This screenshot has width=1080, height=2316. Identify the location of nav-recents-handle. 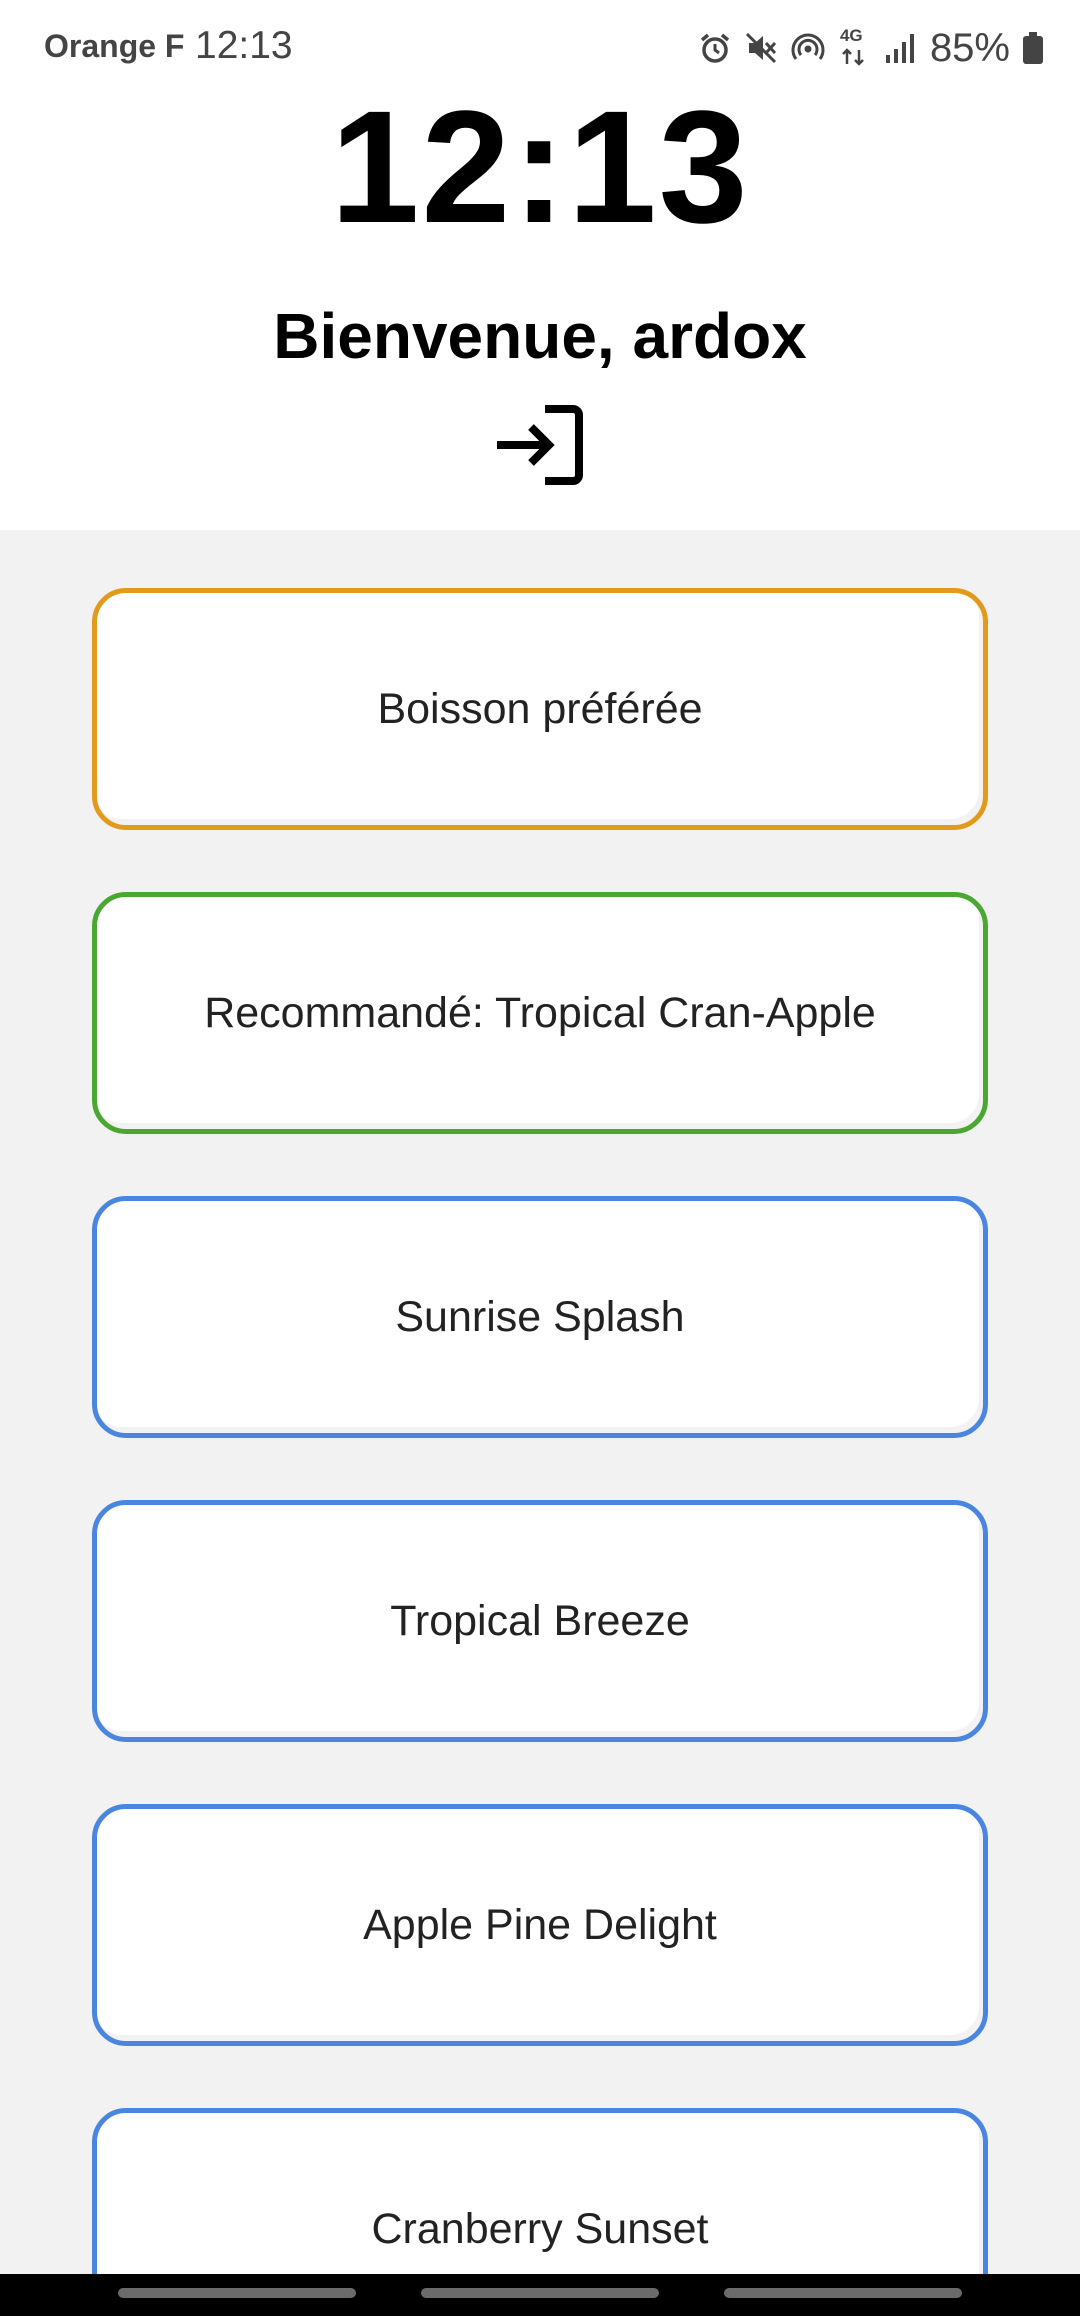
(237, 2293).